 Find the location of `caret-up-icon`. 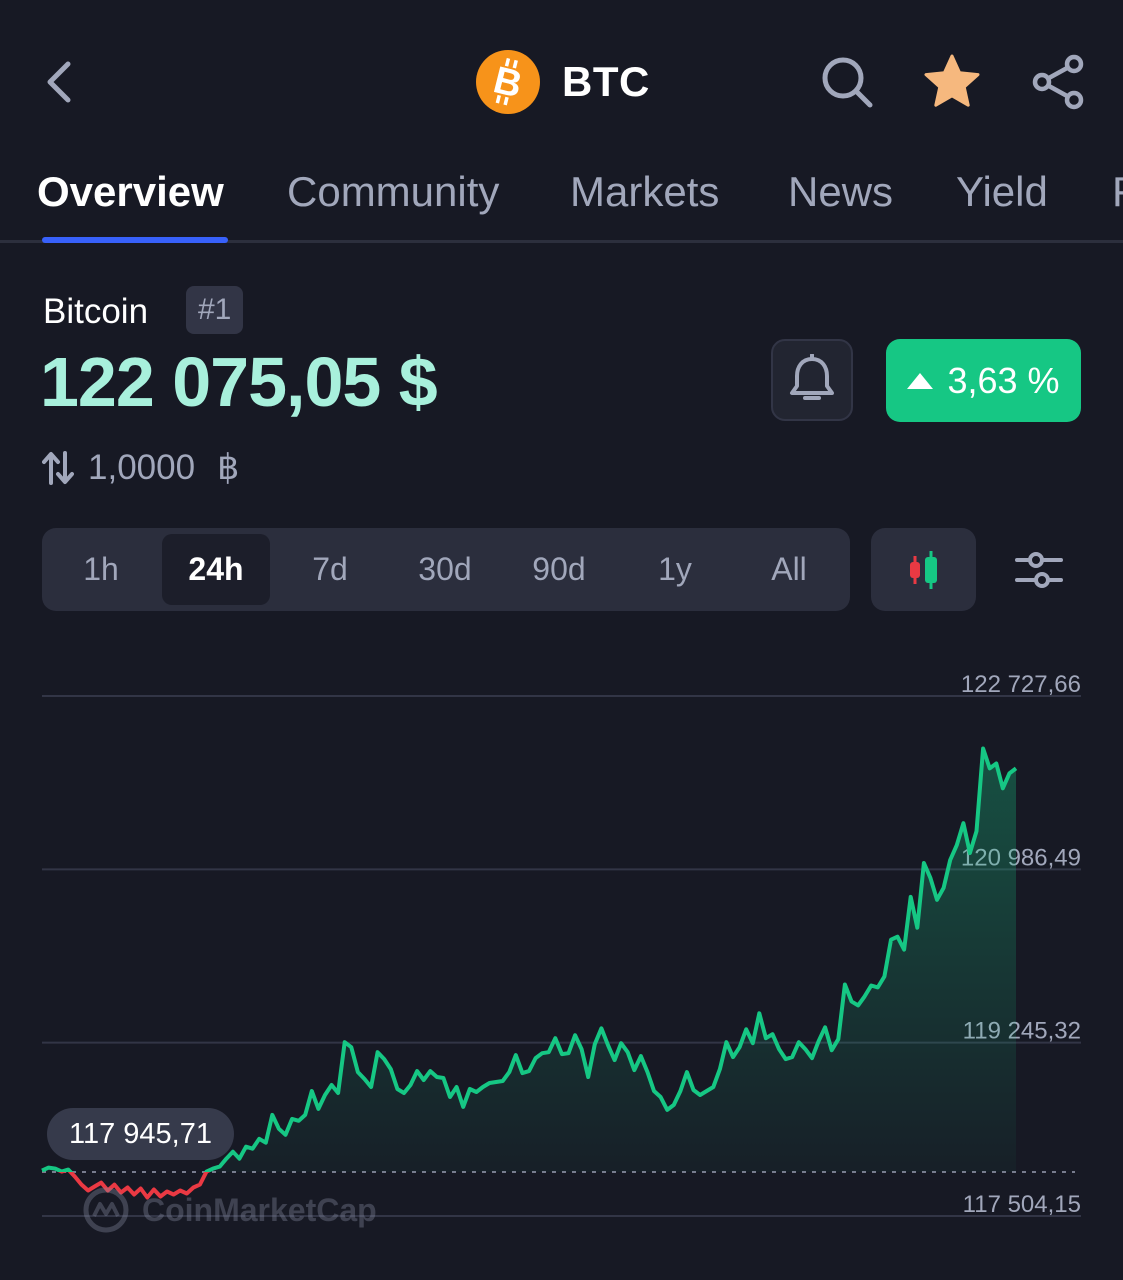

caret-up-icon is located at coordinates (920, 380).